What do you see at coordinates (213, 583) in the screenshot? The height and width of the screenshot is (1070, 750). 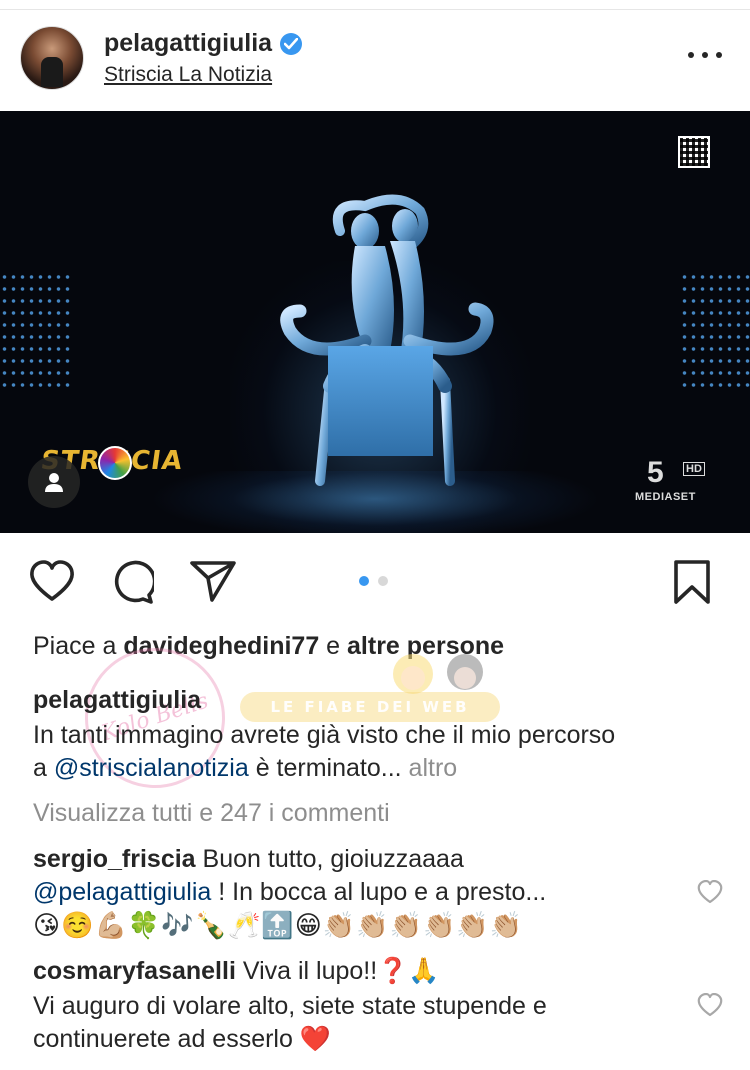 I see `paper-plane-icon` at bounding box center [213, 583].